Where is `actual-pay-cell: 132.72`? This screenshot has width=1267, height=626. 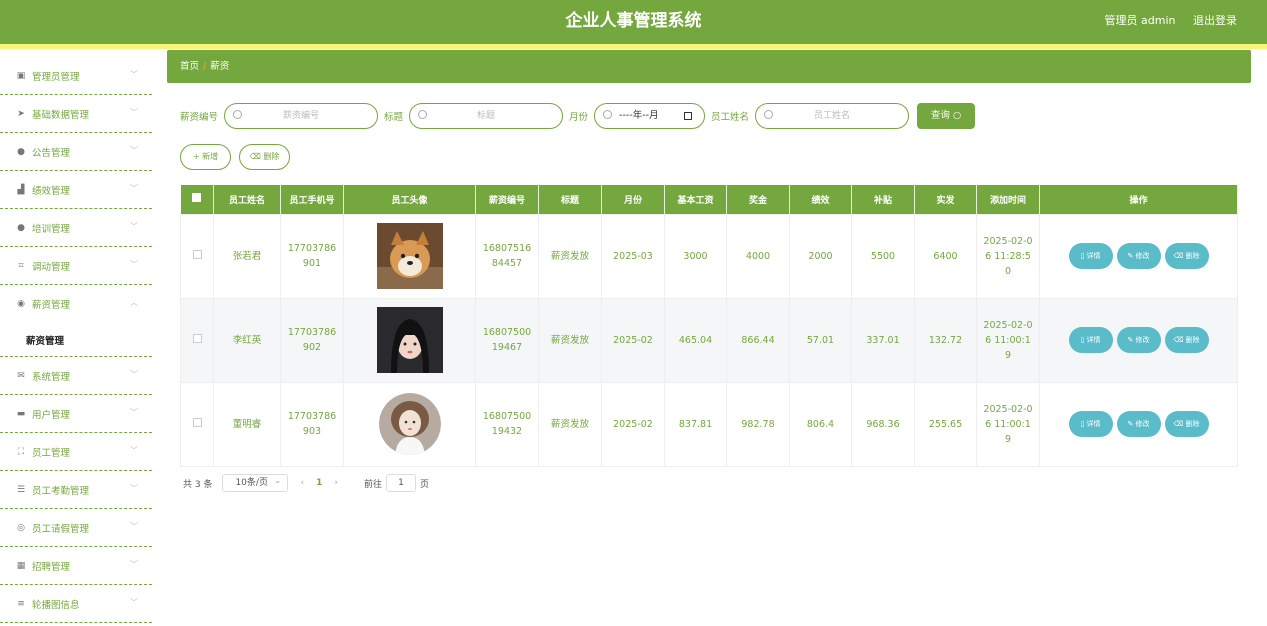 actual-pay-cell: 132.72 is located at coordinates (945, 340).